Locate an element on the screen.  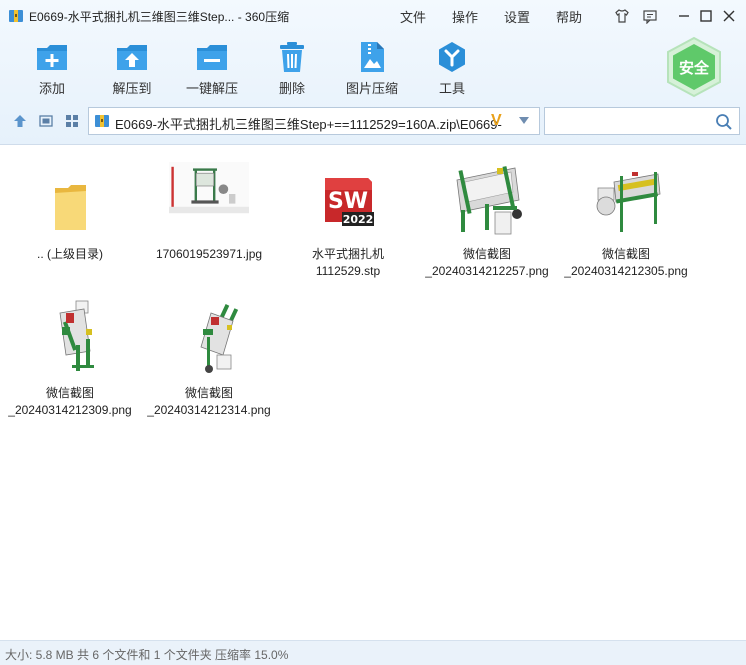
folder-icon is located at coordinates (70, 207).